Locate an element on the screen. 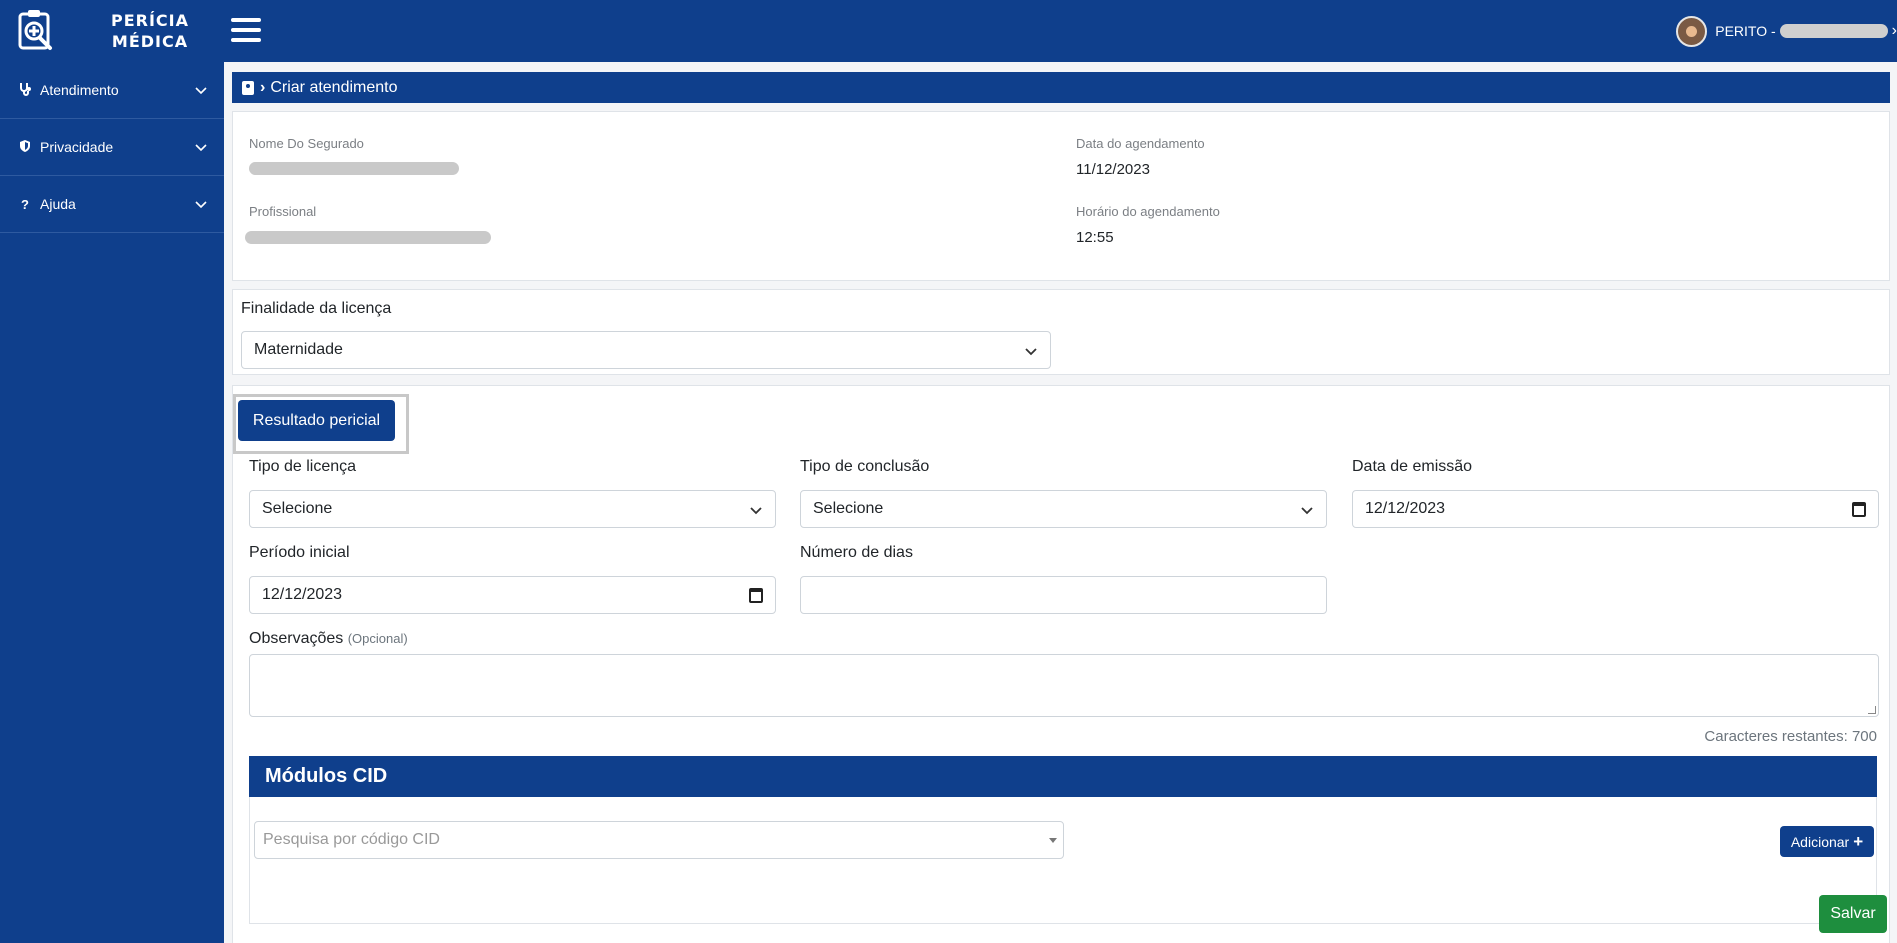 The width and height of the screenshot is (1897, 943). page-title: Criar atendimento is located at coordinates (334, 87).